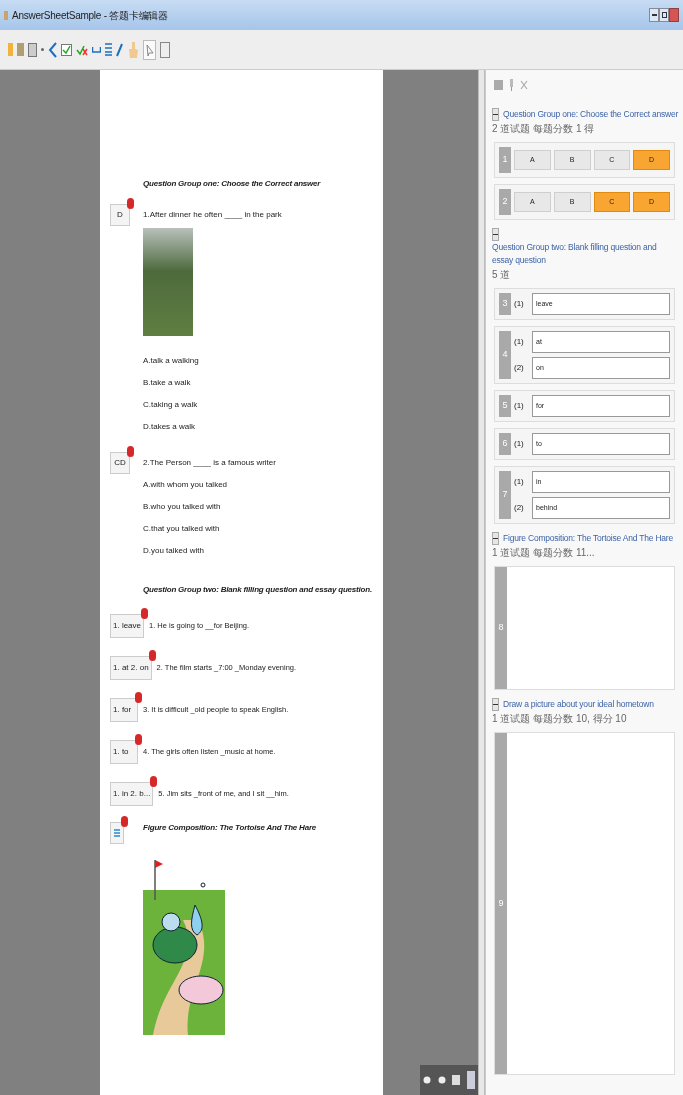 The height and width of the screenshot is (1095, 683). Describe the element at coordinates (505, 202) in the screenshot. I see `question-number: 2` at that location.